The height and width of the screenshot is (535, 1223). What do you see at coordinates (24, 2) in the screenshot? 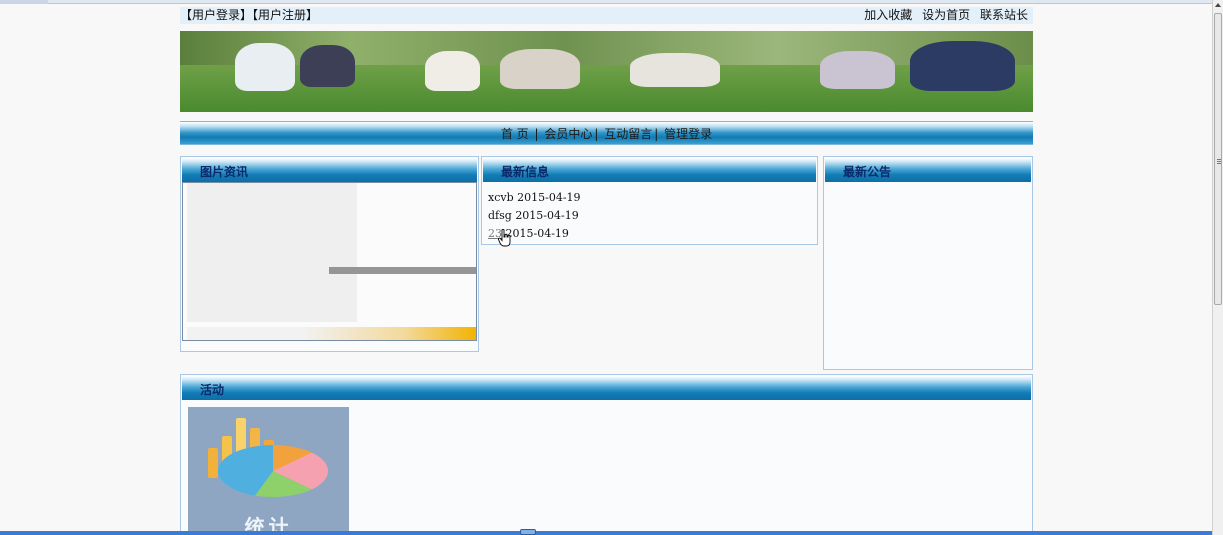
I see `browser-tab` at bounding box center [24, 2].